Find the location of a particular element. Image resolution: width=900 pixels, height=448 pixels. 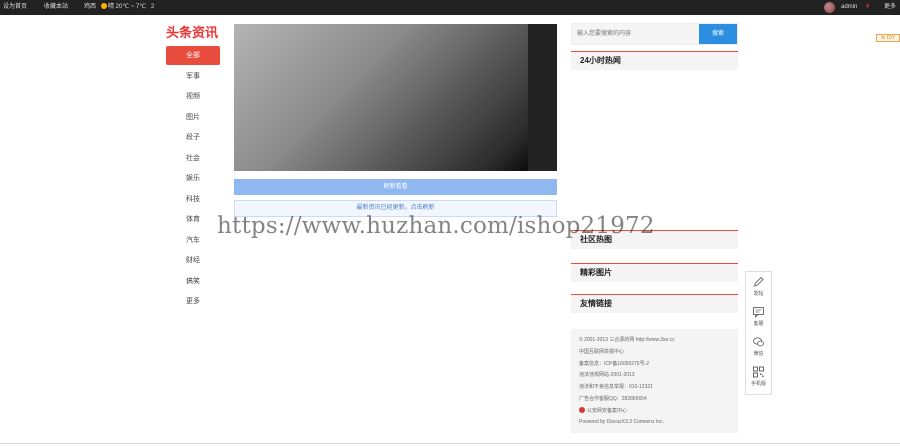

nav-item-pictures: 图片 is located at coordinates (193, 118).